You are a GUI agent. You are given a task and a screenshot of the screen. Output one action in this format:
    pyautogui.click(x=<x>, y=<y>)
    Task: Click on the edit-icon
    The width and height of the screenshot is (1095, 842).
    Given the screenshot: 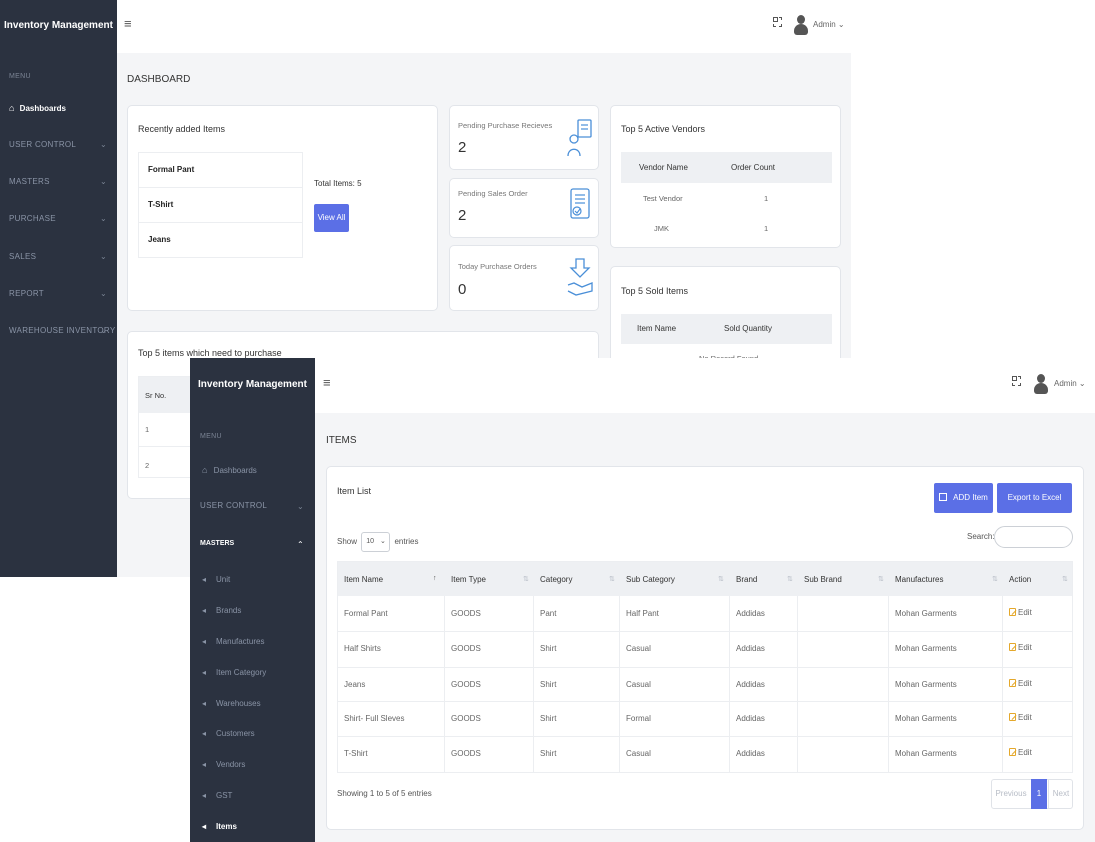 What is the action you would take?
    pyautogui.click(x=1012, y=683)
    